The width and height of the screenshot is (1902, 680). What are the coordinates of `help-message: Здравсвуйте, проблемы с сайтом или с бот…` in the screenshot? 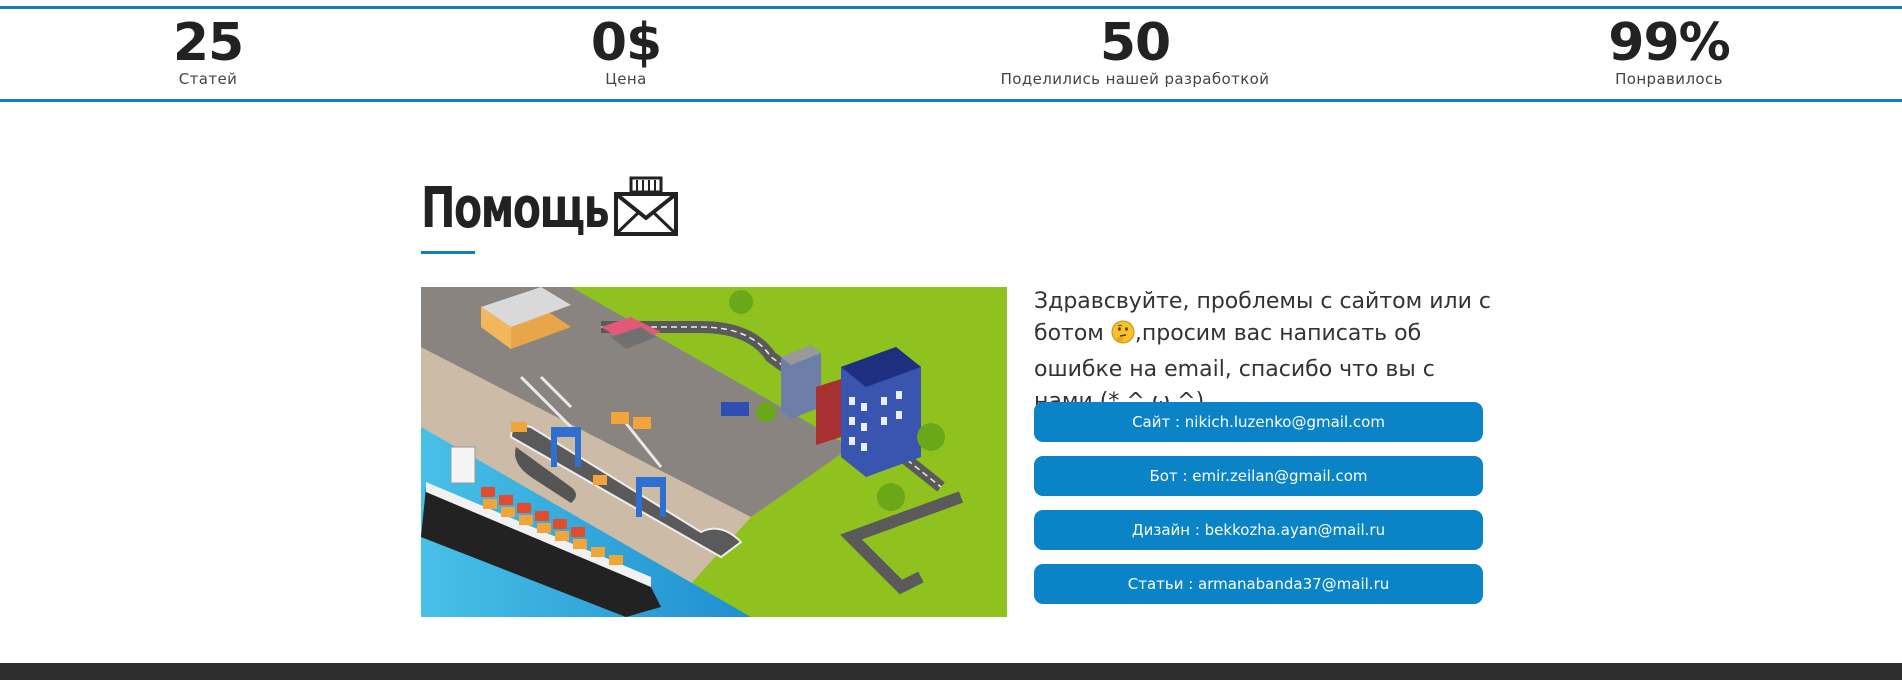 It's located at (1264, 352).